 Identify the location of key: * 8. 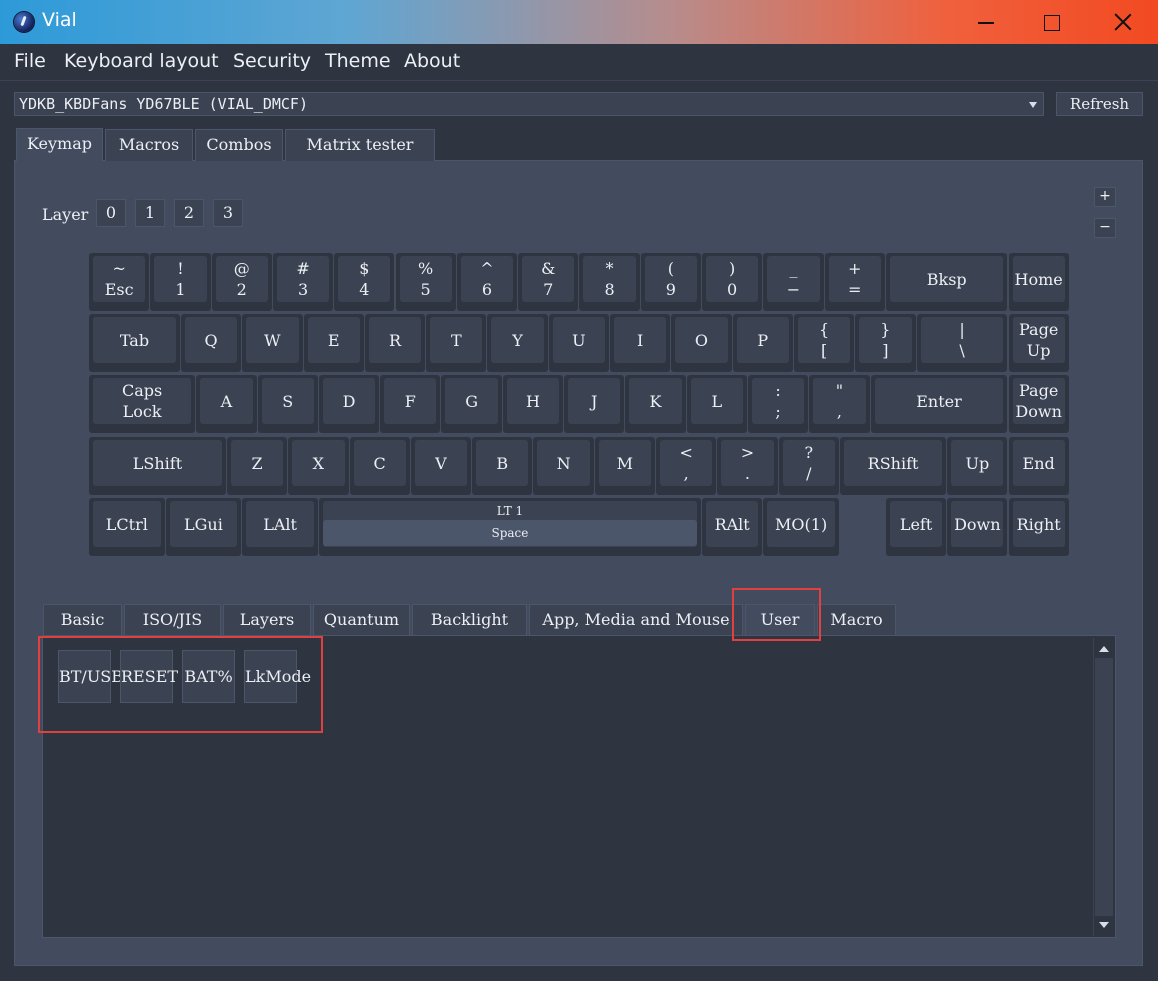
(609, 282).